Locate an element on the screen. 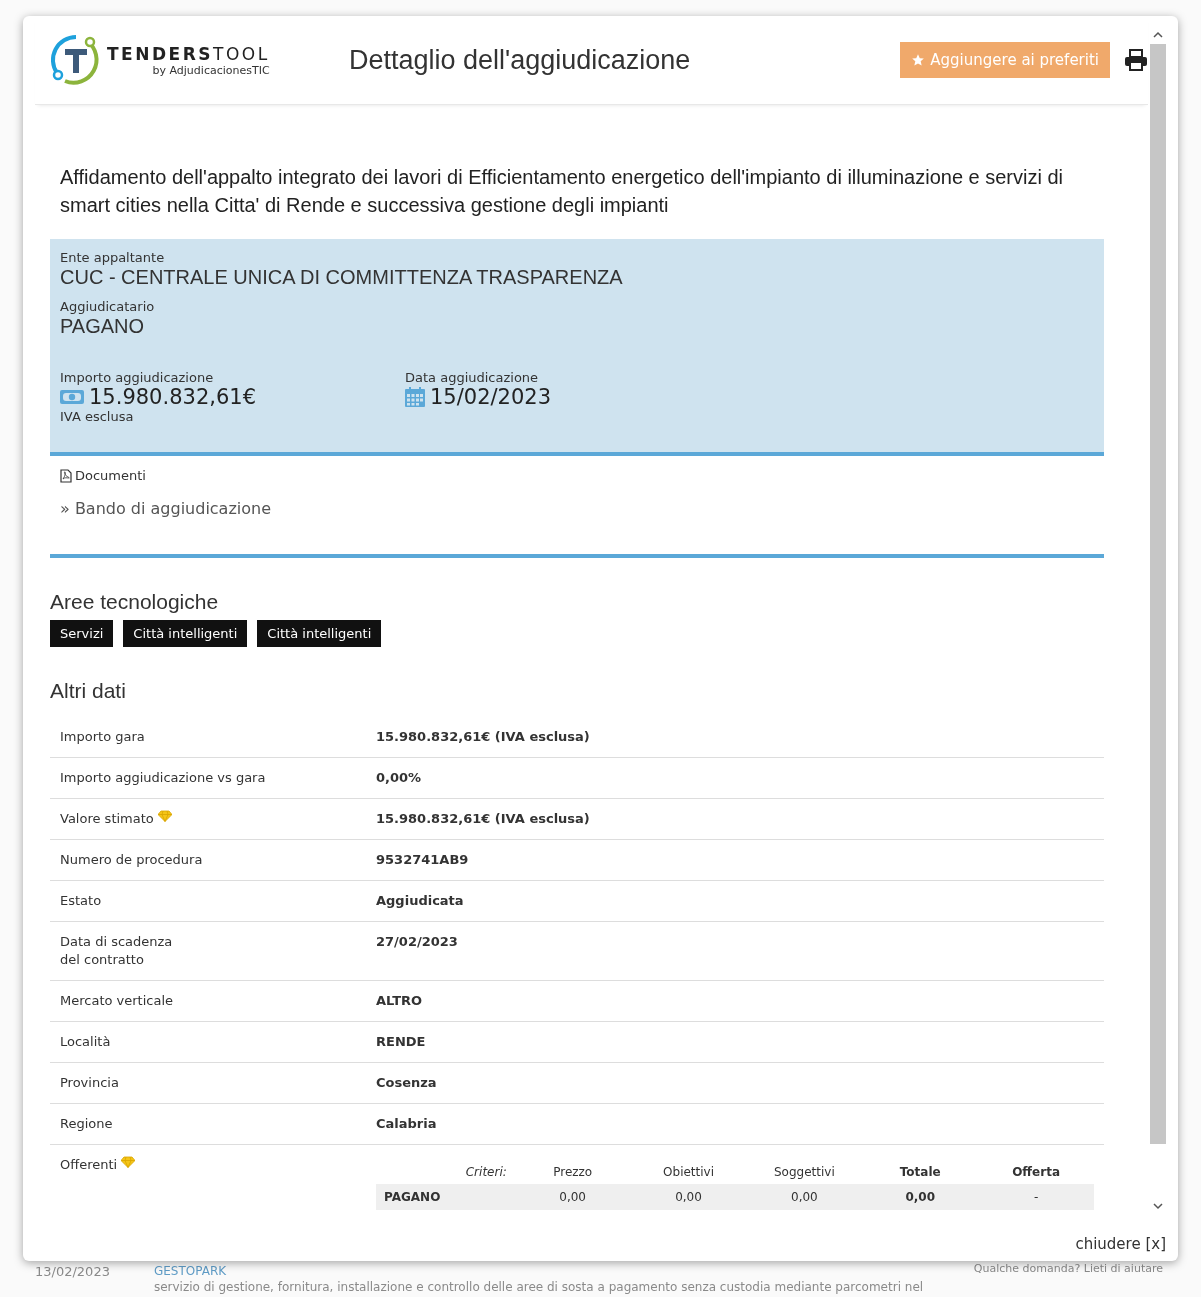 The height and width of the screenshot is (1297, 1201). row-date: 13/02/2023 is located at coordinates (72, 1272).